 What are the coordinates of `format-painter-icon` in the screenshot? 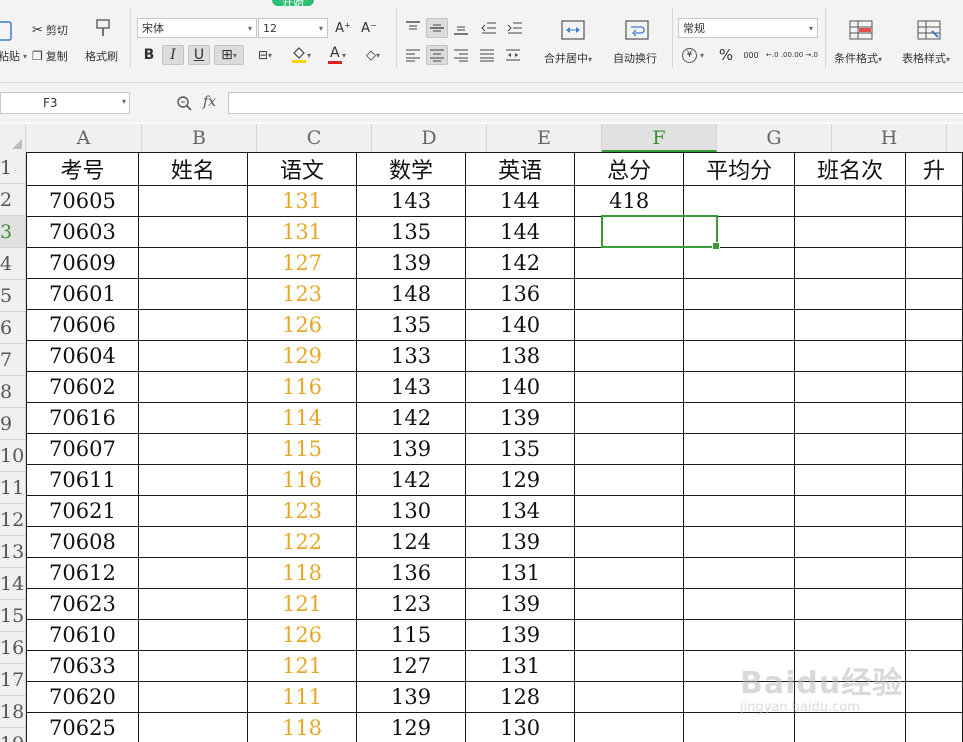 It's located at (103, 28).